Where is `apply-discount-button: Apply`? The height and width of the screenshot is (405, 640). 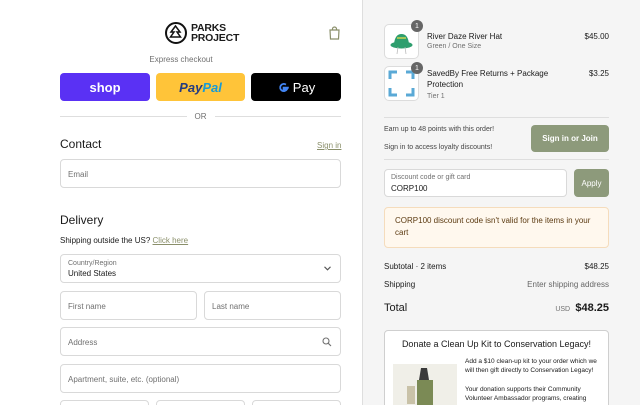 apply-discount-button: Apply is located at coordinates (591, 183).